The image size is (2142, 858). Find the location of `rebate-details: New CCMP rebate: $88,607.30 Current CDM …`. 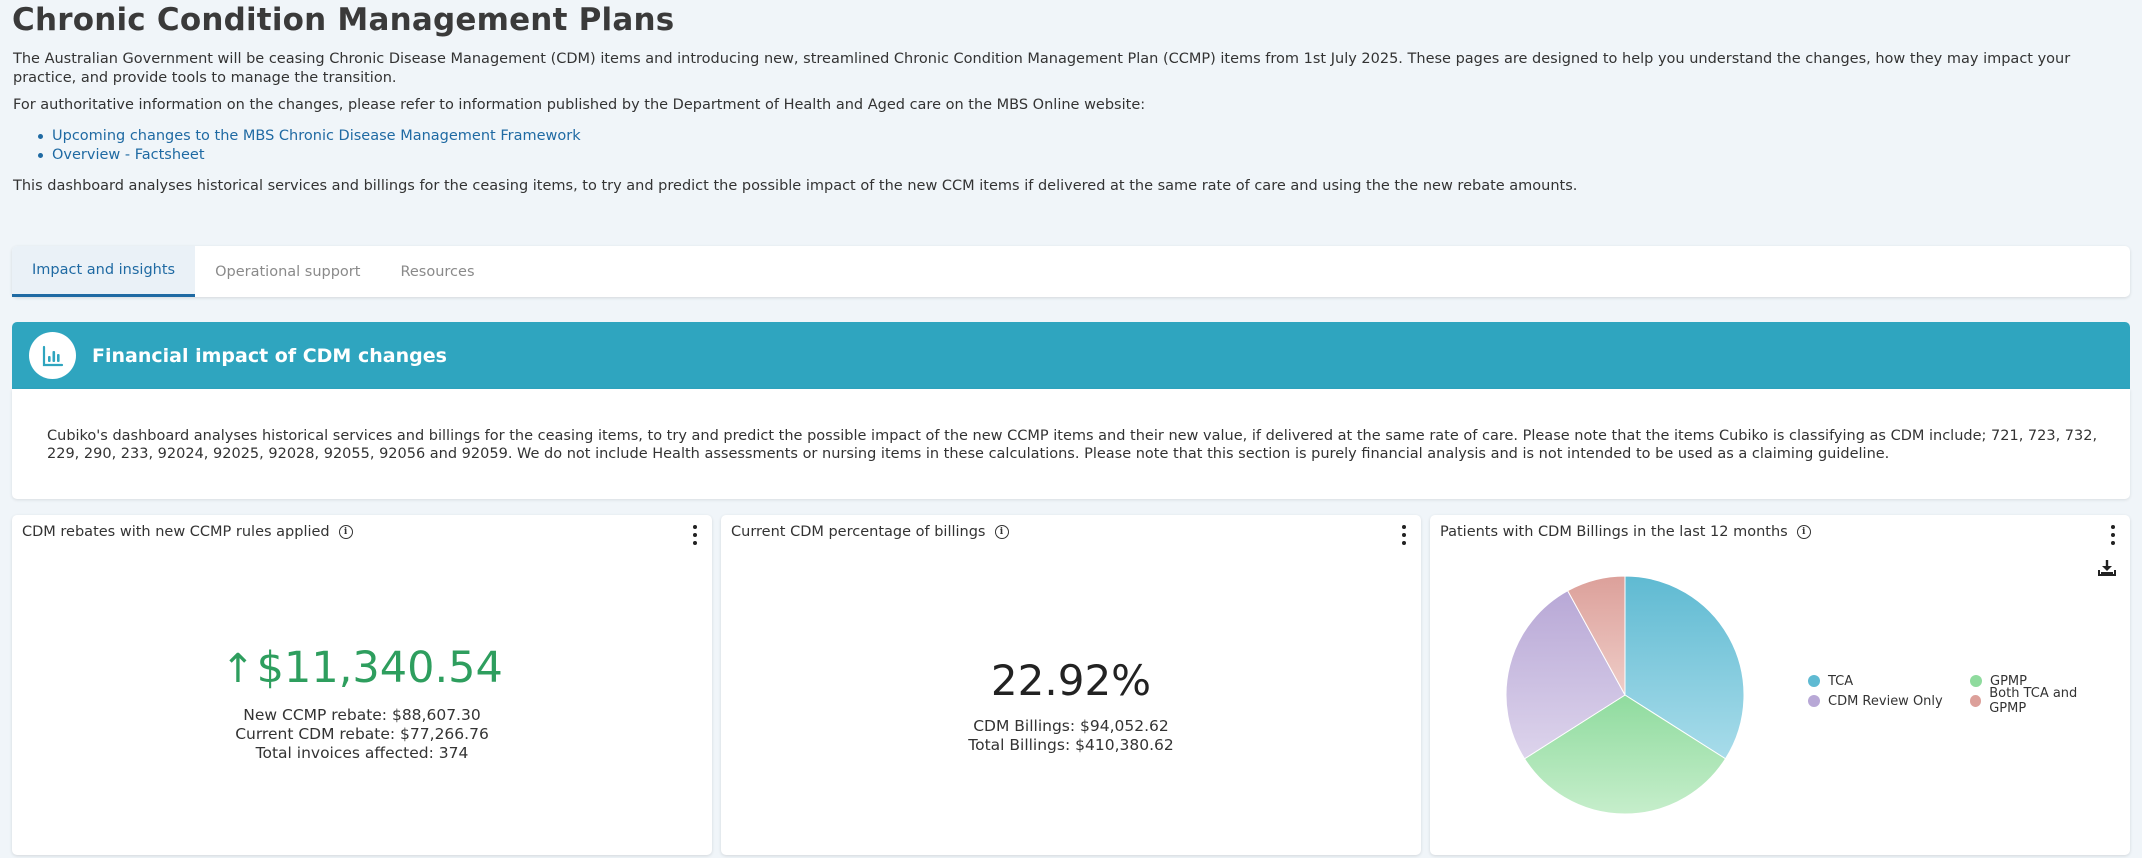

rebate-details: New CCMP rebate: $88,607.30 Current CDM … is located at coordinates (362, 734).